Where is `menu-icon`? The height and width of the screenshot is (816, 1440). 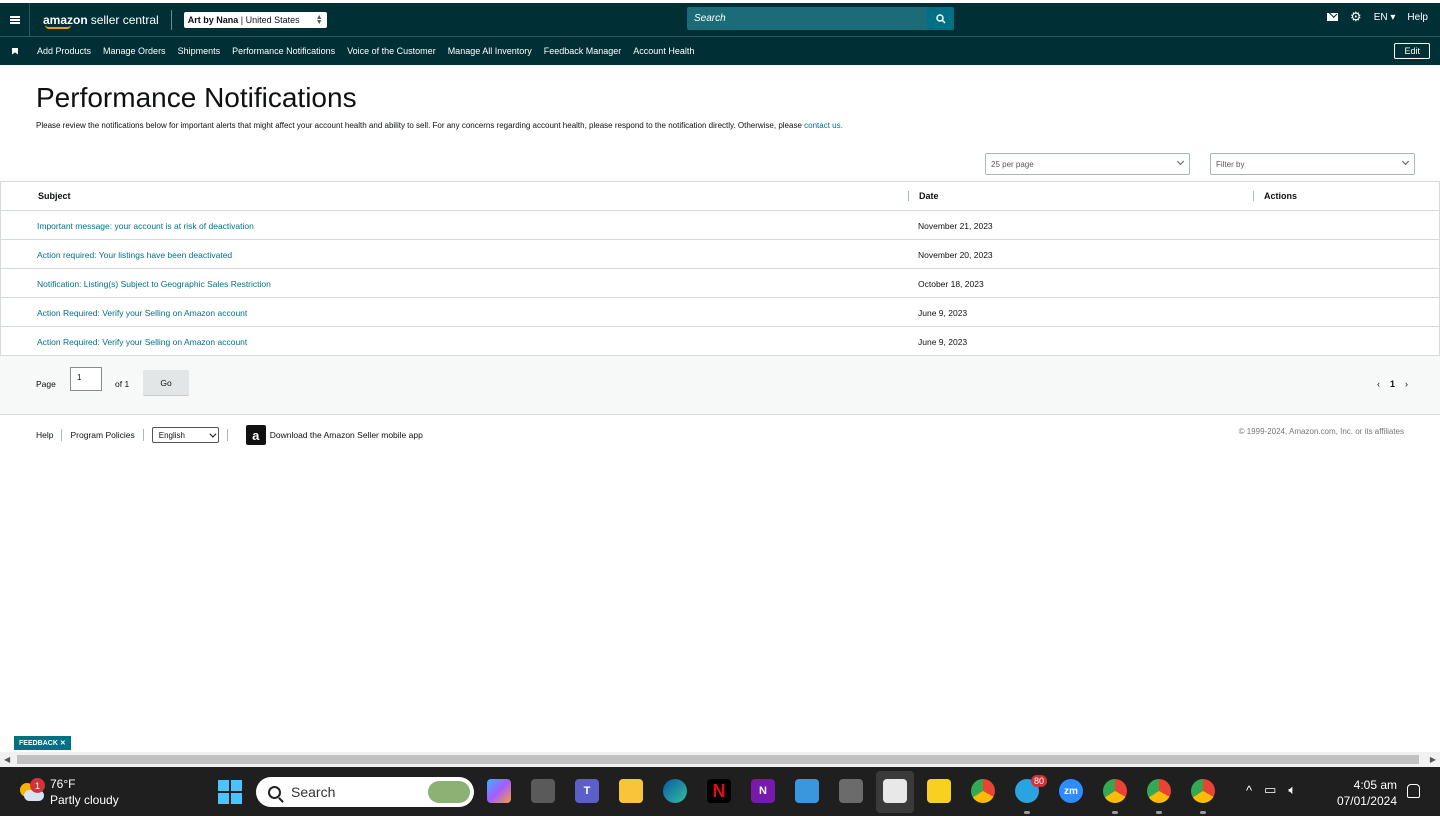
menu-icon is located at coordinates (15, 19).